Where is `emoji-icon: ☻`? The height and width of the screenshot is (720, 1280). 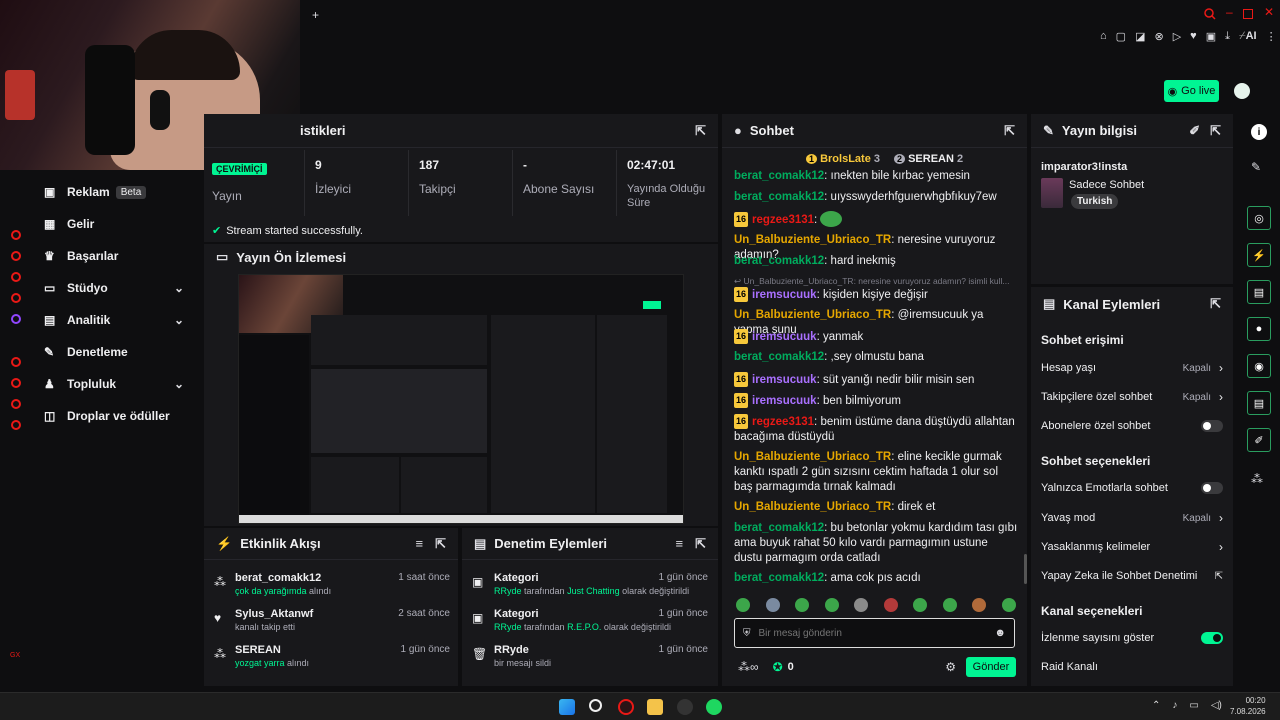 emoji-icon: ☻ is located at coordinates (1000, 633).